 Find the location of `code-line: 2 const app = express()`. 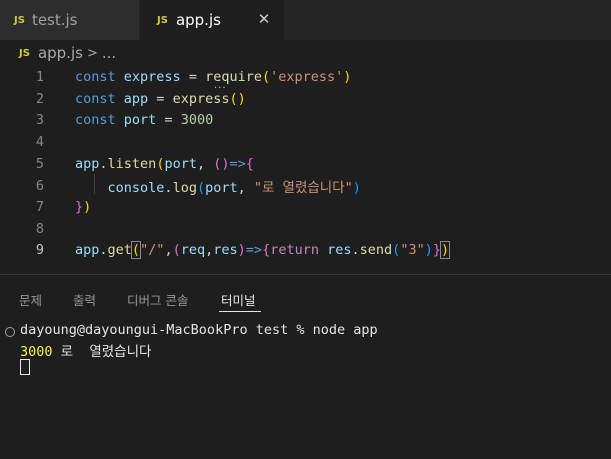

code-line: 2 const app = express() is located at coordinates (305, 98).